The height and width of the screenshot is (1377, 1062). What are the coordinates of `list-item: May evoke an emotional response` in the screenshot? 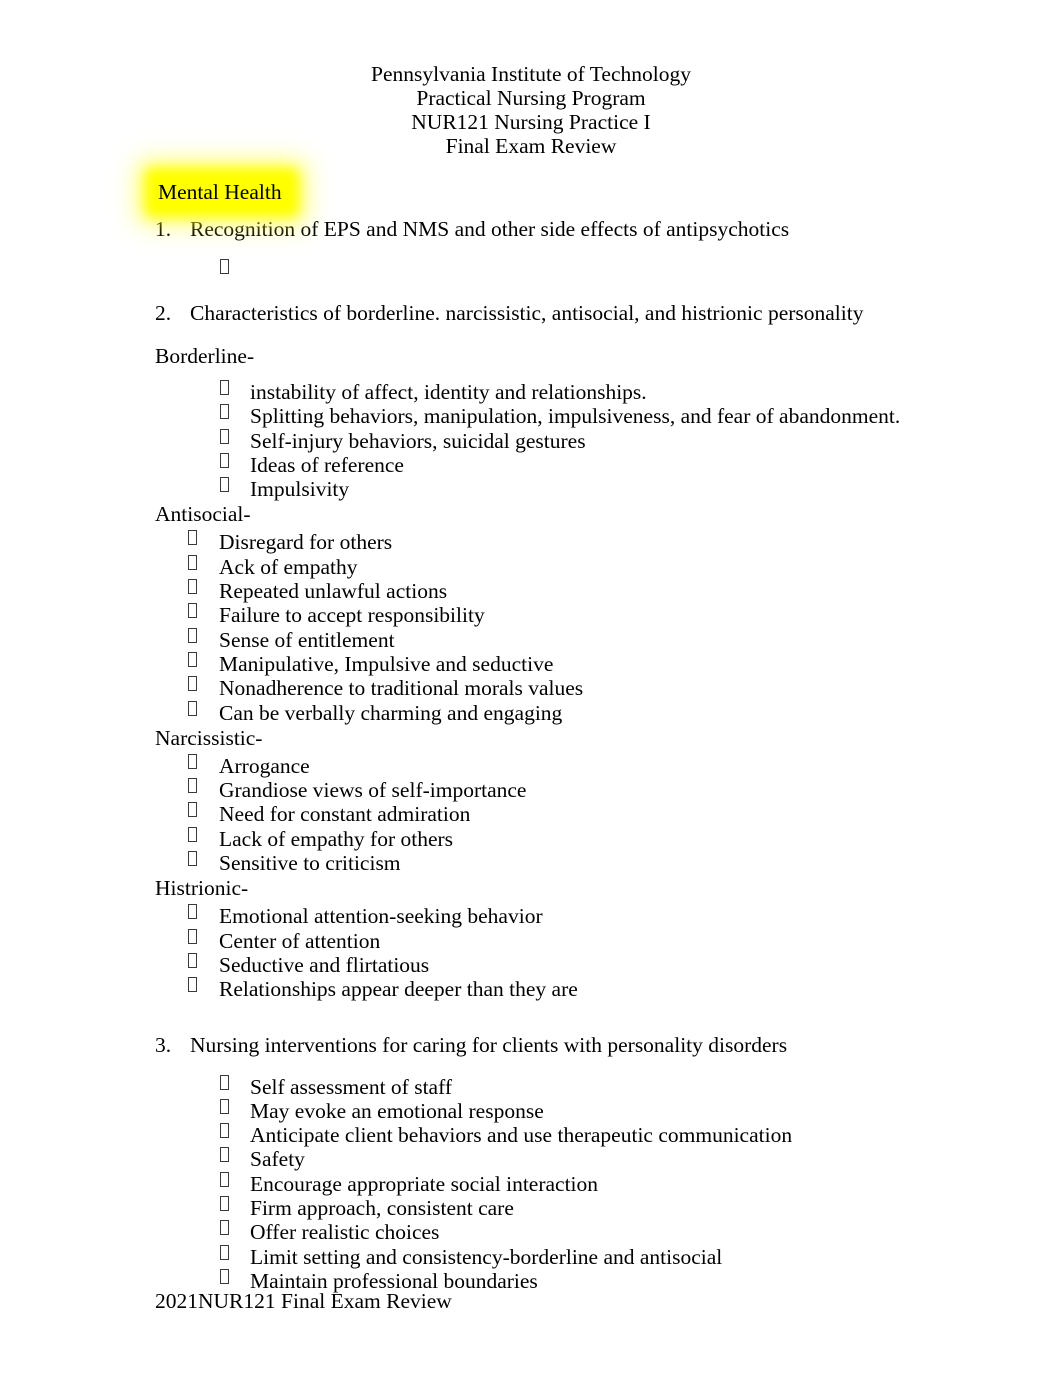 It's located at (531, 1110).